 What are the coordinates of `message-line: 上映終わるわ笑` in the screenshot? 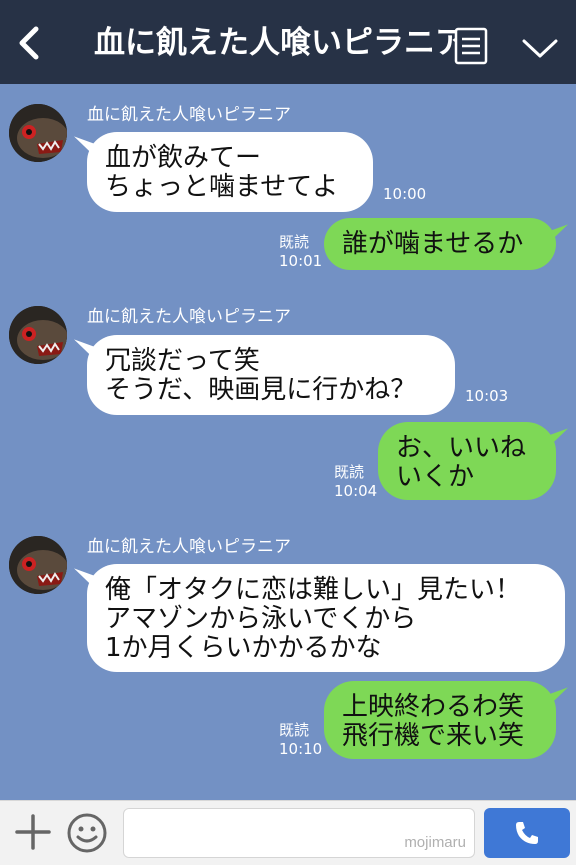 It's located at (433, 707).